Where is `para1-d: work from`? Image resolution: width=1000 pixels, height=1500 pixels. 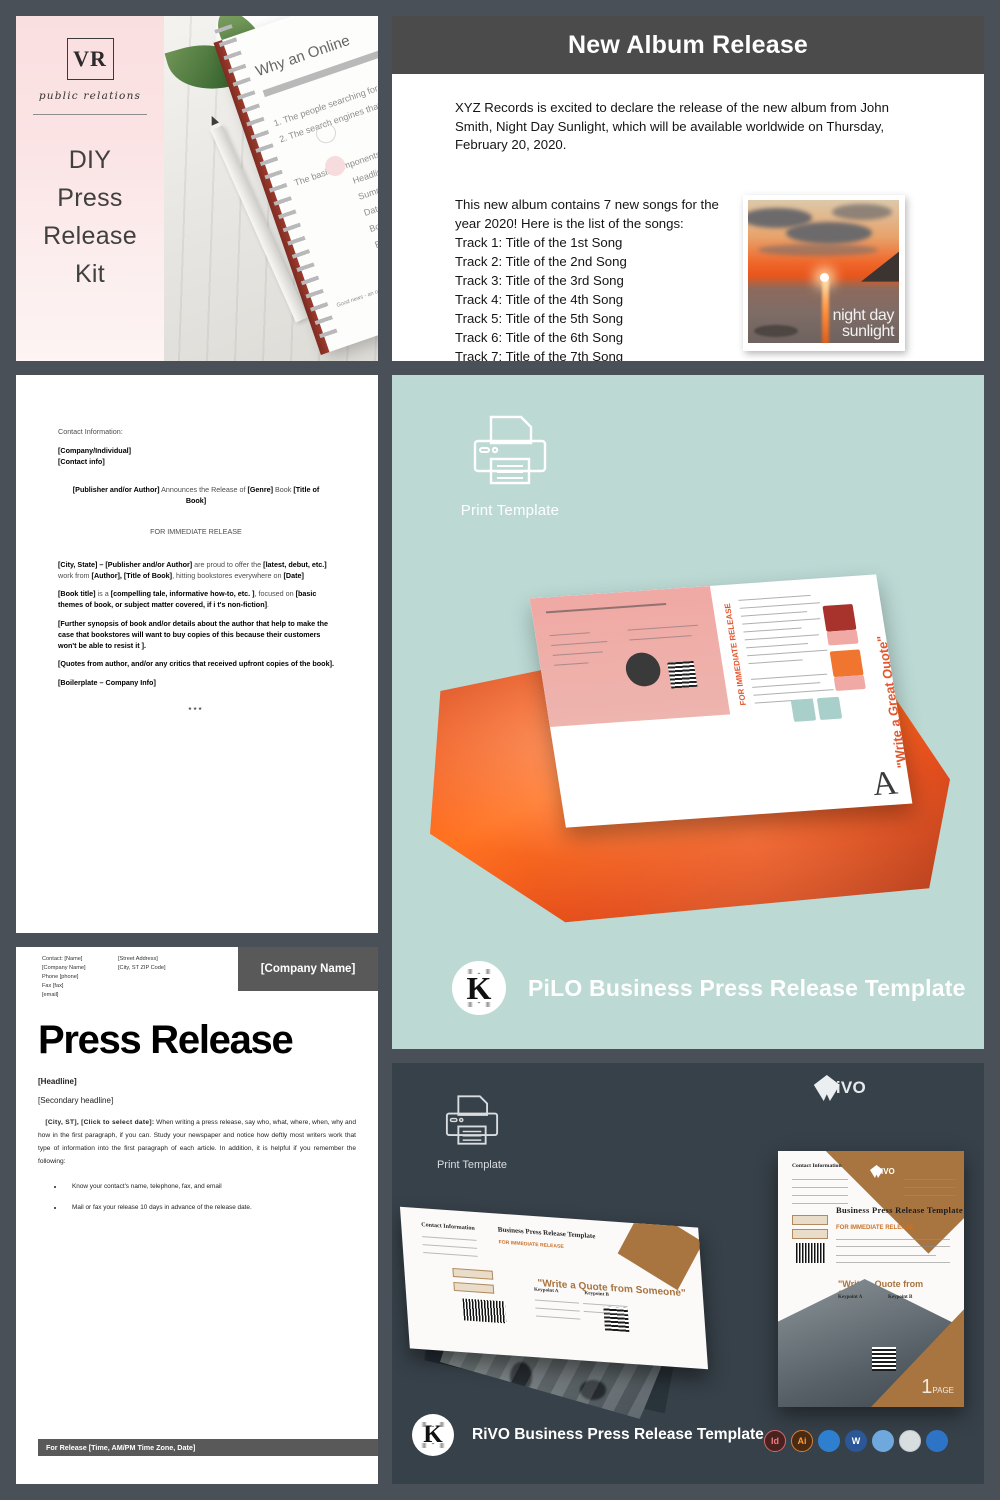 para1-d: work from is located at coordinates (75, 575).